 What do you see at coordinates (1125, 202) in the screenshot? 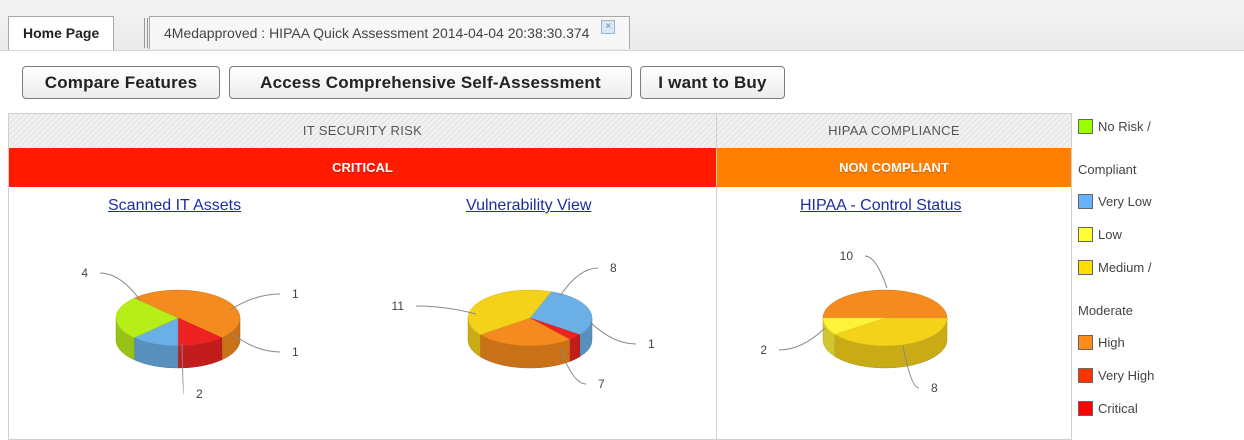
I see `legend-label: Very Low` at bounding box center [1125, 202].